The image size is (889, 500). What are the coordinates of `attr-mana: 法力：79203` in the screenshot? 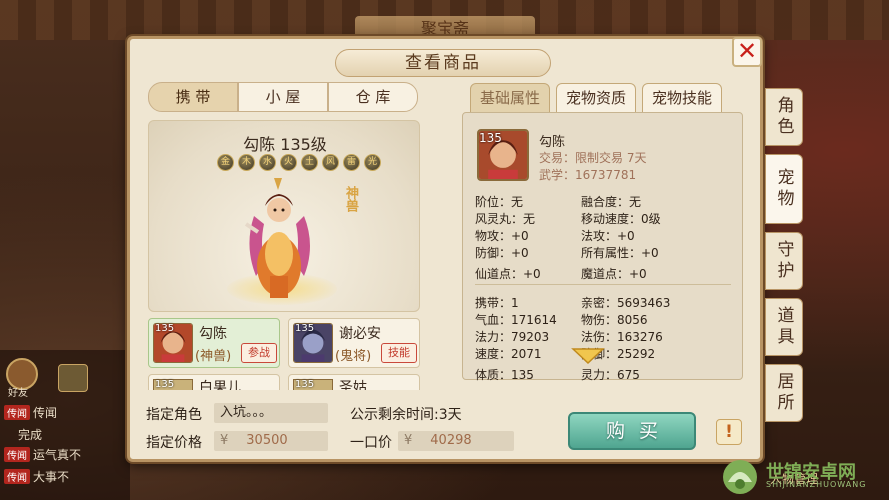 It's located at (512, 337).